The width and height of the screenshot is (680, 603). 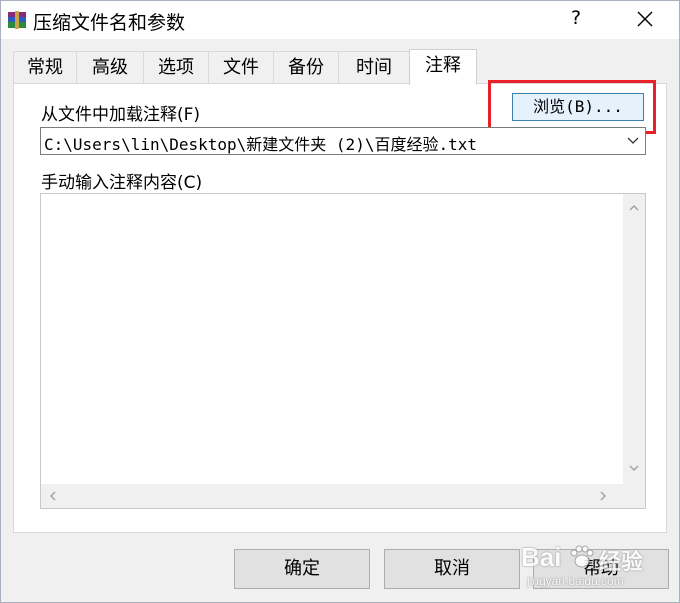 I want to click on window-title: 压缩文件名和参数, so click(x=109, y=23).